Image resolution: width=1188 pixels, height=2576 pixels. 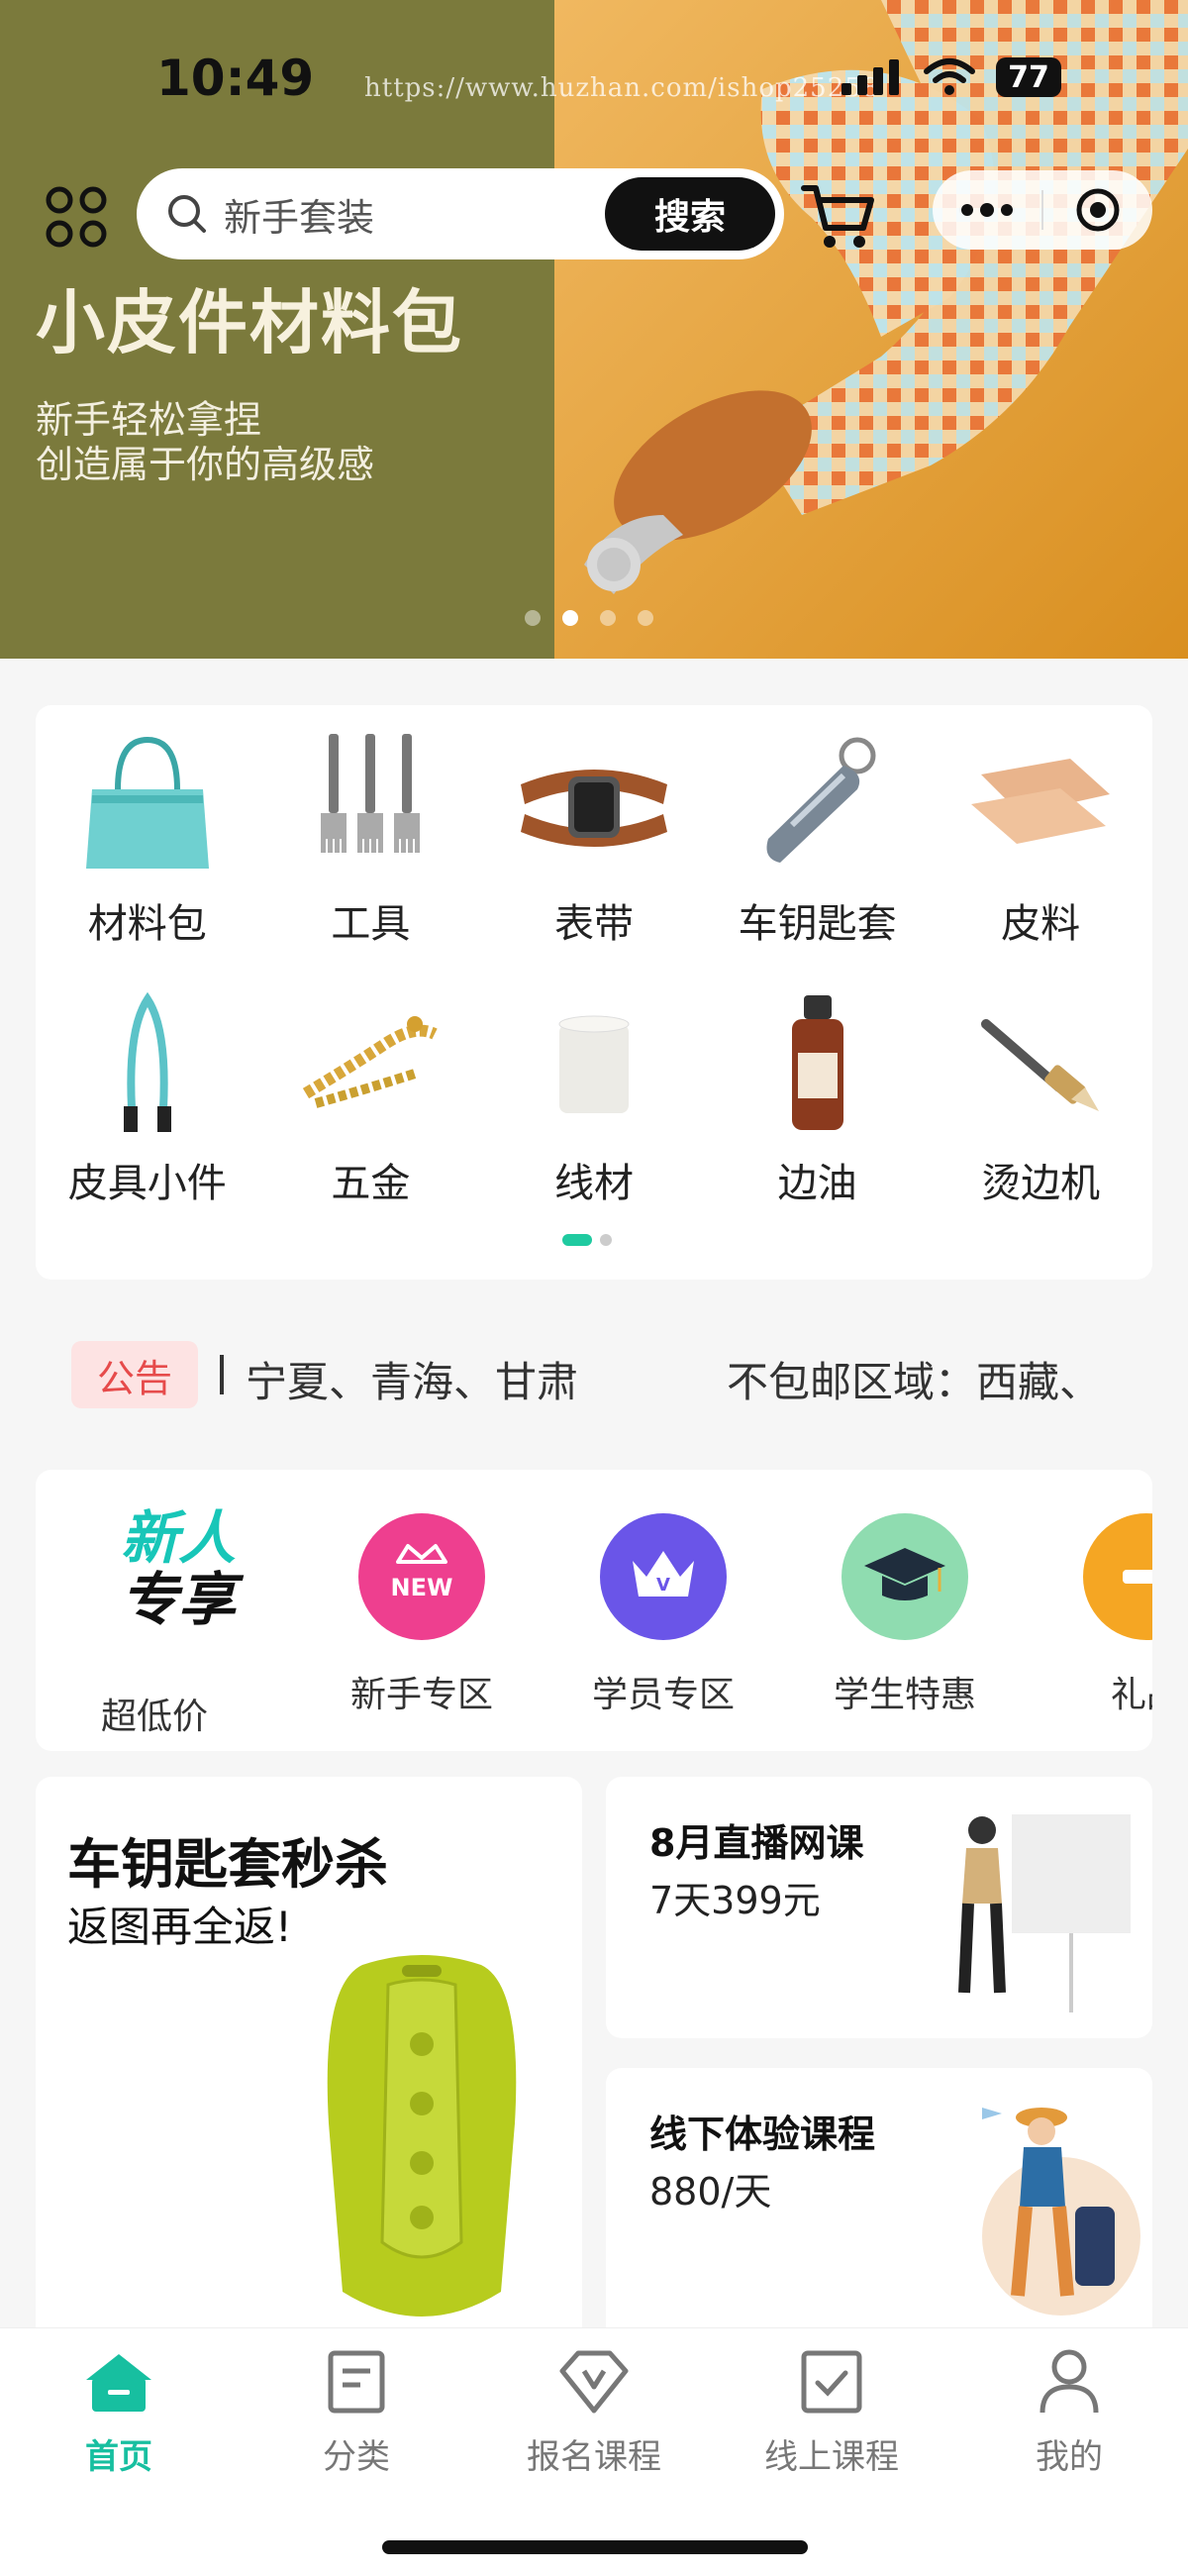 I want to click on category-item-thread: 线材, so click(x=594, y=1114).